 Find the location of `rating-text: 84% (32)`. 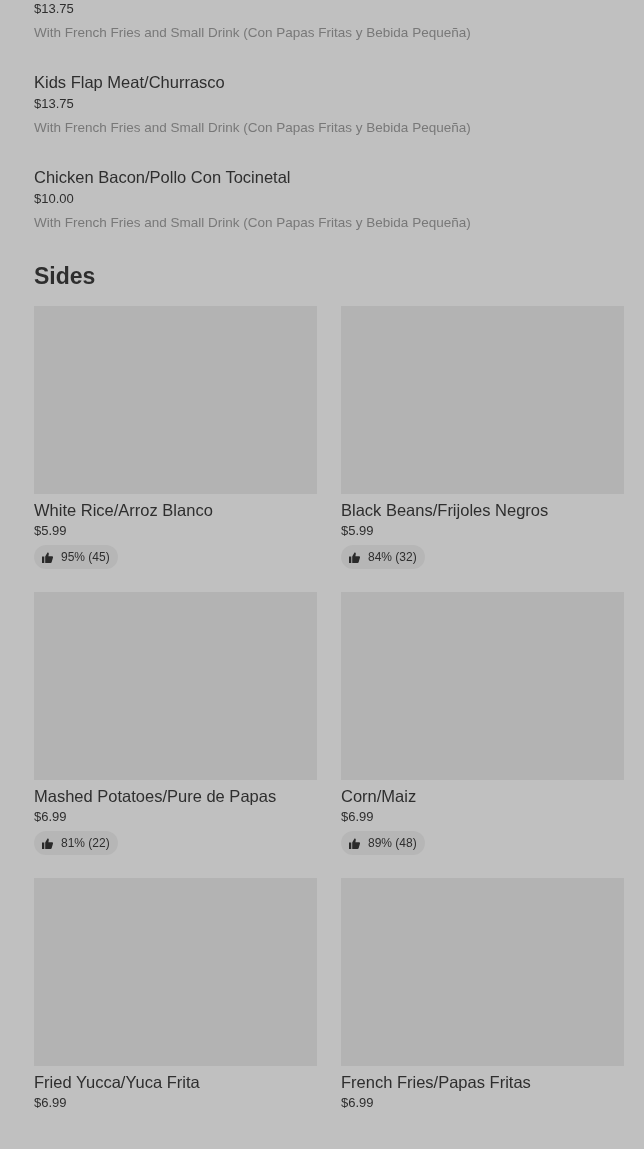

rating-text: 84% (32) is located at coordinates (392, 557).